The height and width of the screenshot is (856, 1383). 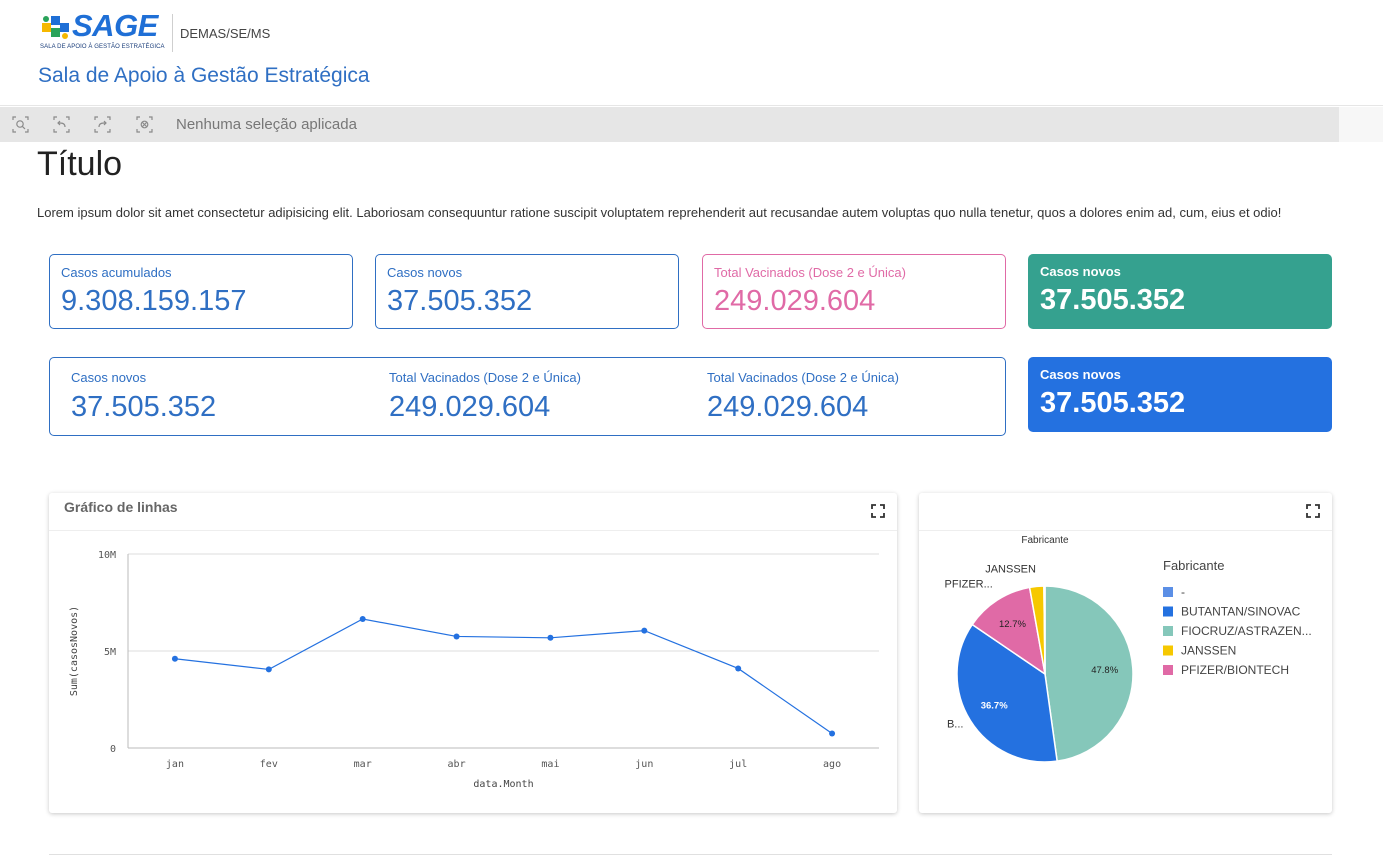 I want to click on x-tick-label: mar, so click(x=363, y=764).